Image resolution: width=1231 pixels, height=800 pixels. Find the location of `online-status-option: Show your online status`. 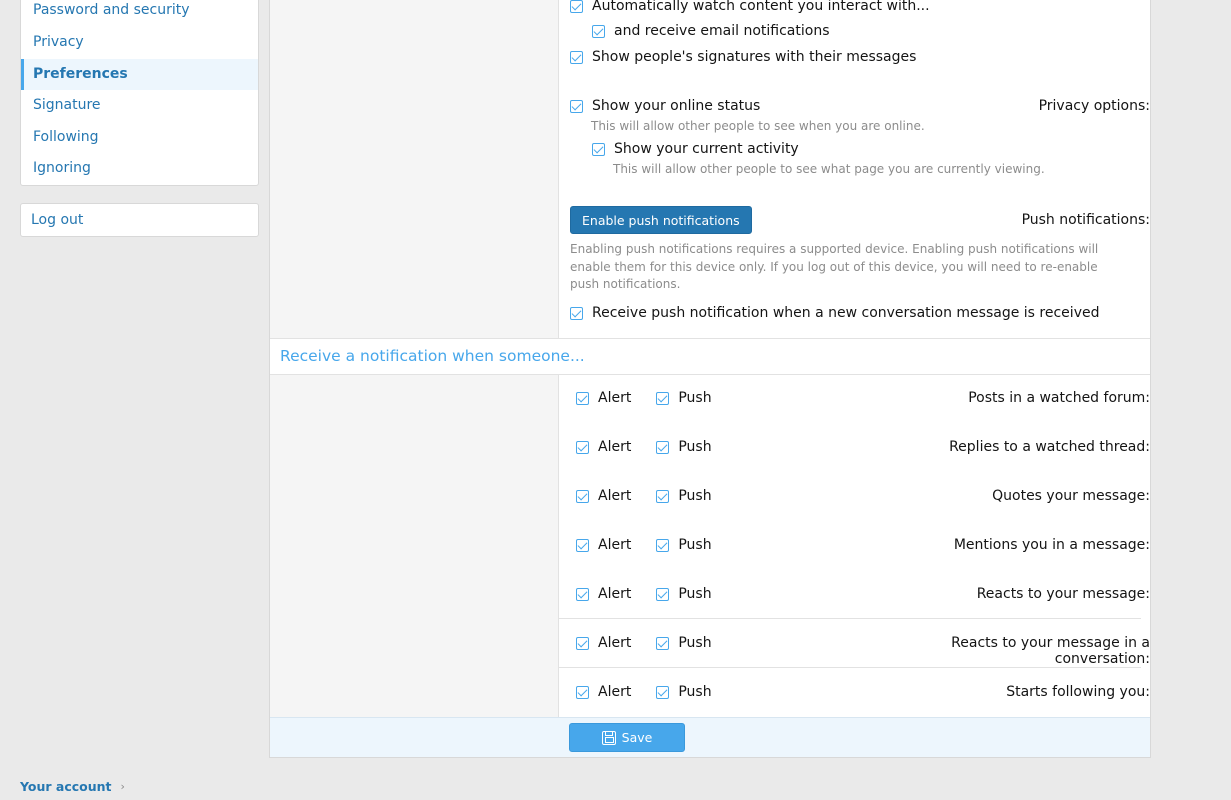

online-status-option: Show your online status is located at coordinates (665, 106).